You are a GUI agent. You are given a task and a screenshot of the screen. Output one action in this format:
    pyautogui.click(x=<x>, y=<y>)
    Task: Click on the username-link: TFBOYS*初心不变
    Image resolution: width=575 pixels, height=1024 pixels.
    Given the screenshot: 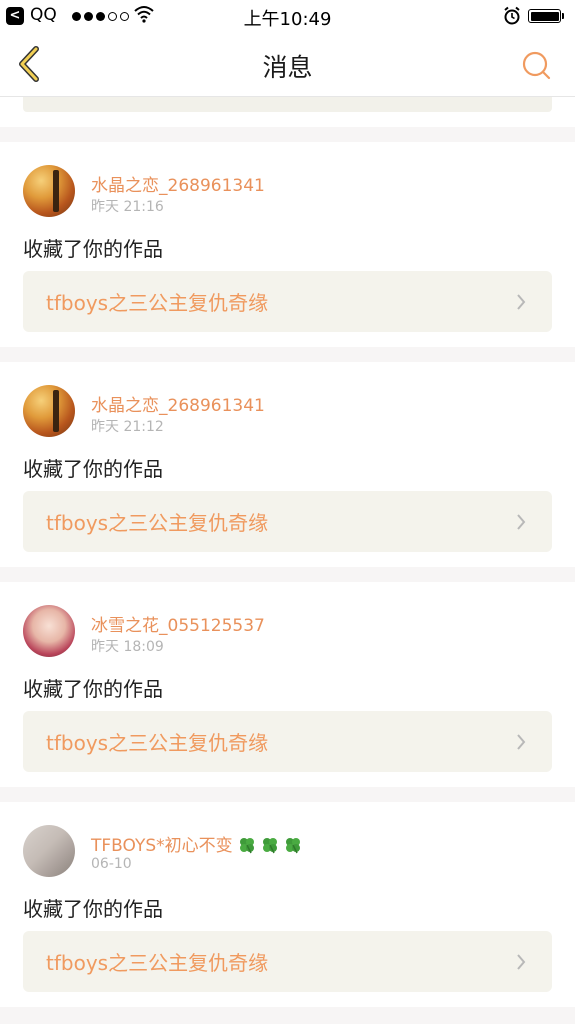 What is the action you would take?
    pyautogui.click(x=196, y=843)
    